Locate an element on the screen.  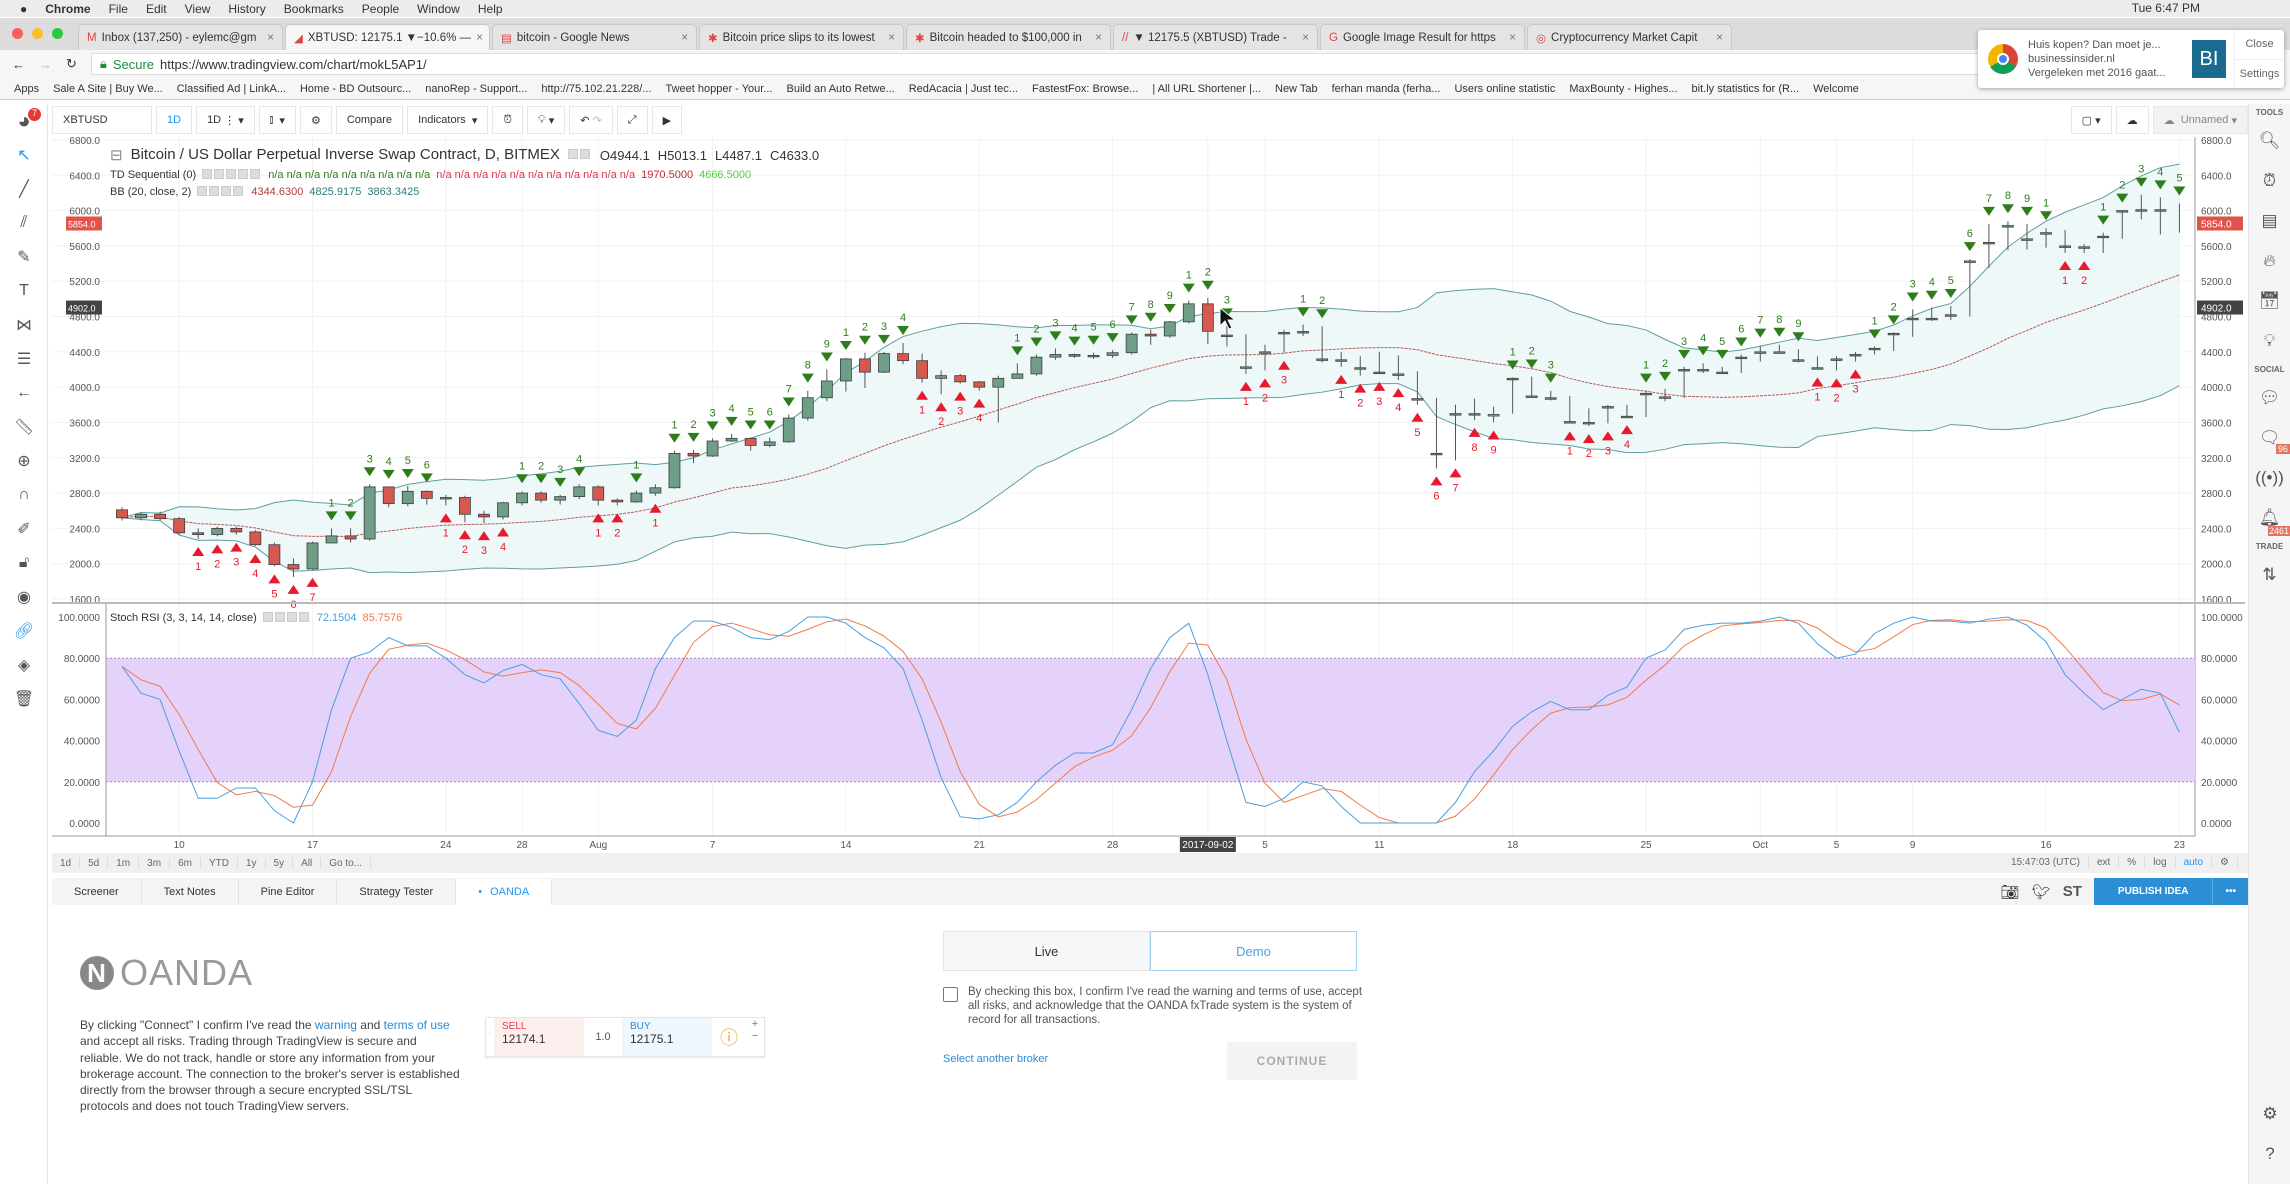
settings-button: ⚙ is located at coordinates (315, 120).